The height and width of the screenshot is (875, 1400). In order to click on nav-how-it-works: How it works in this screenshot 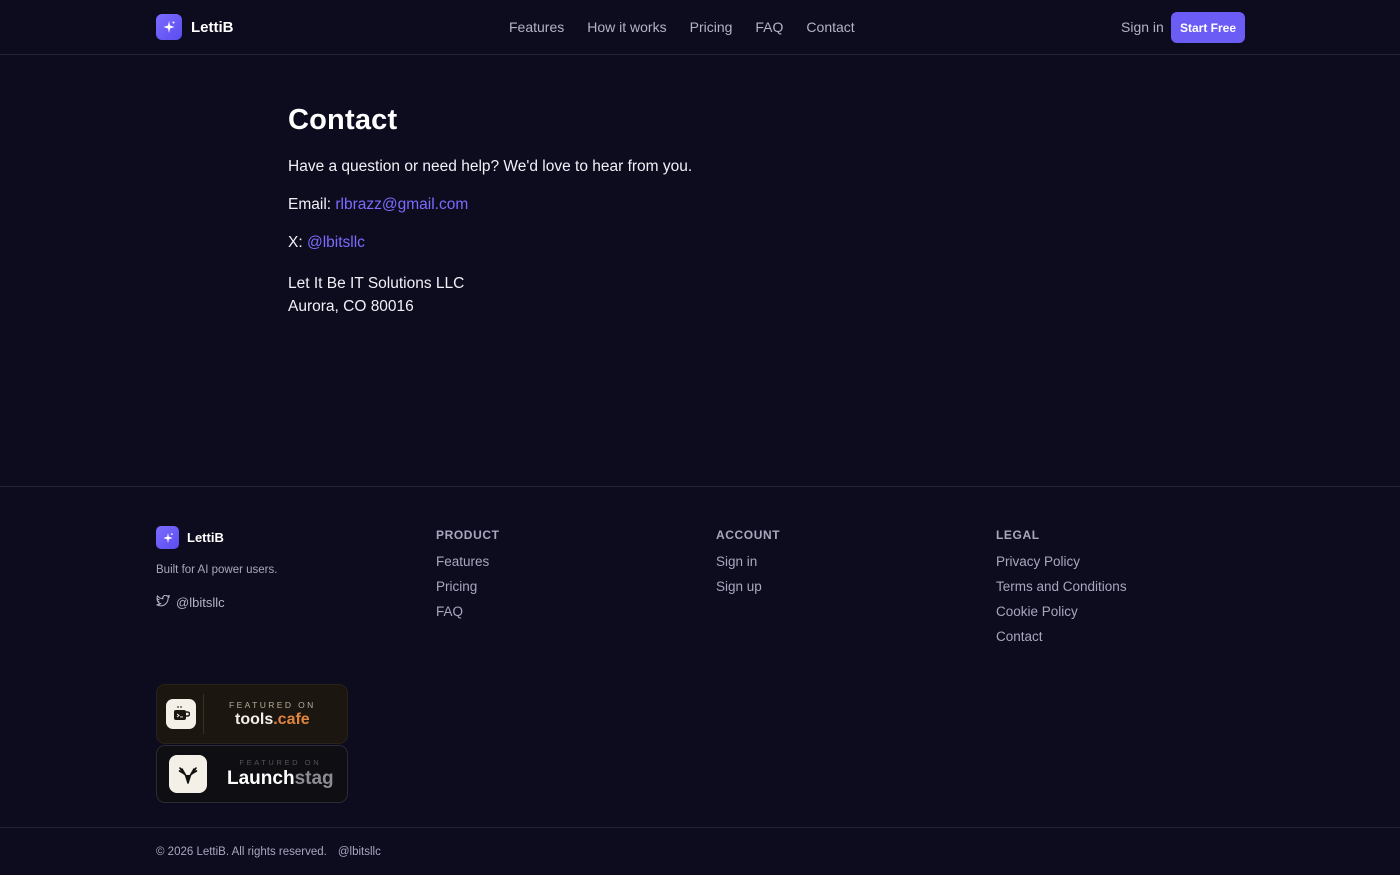, I will do `click(626, 27)`.